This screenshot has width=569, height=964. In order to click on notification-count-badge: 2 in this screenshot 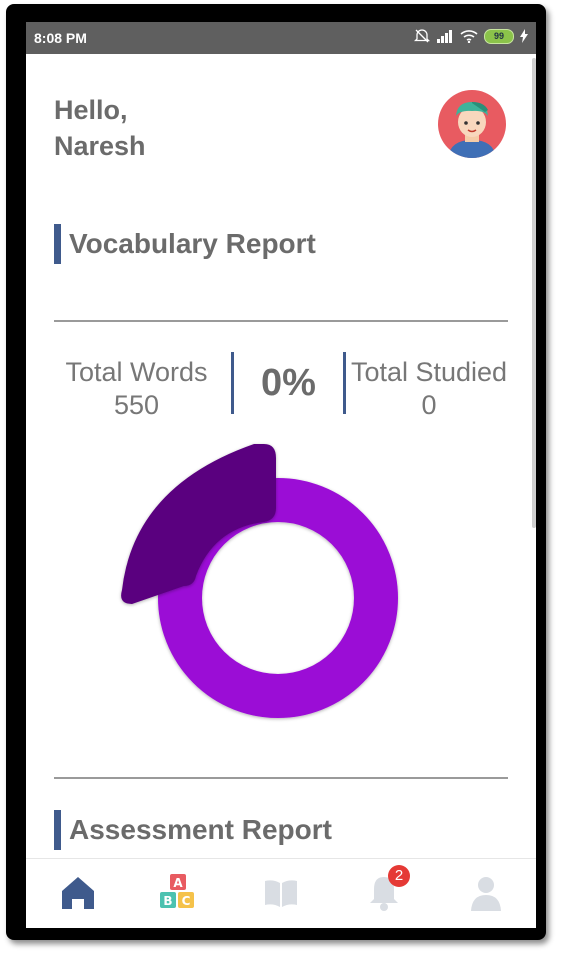, I will do `click(399, 876)`.